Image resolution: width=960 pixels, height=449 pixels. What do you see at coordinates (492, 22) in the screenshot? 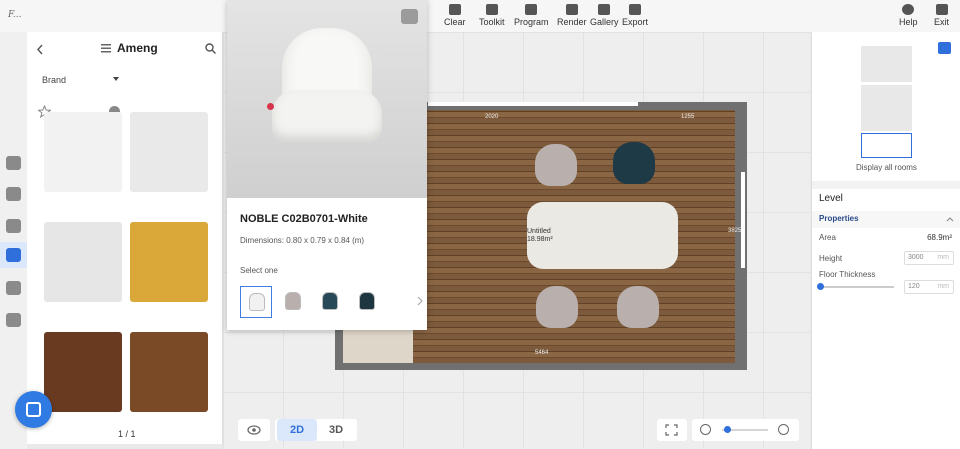
I see `toolkit-label: Toolkit` at bounding box center [492, 22].